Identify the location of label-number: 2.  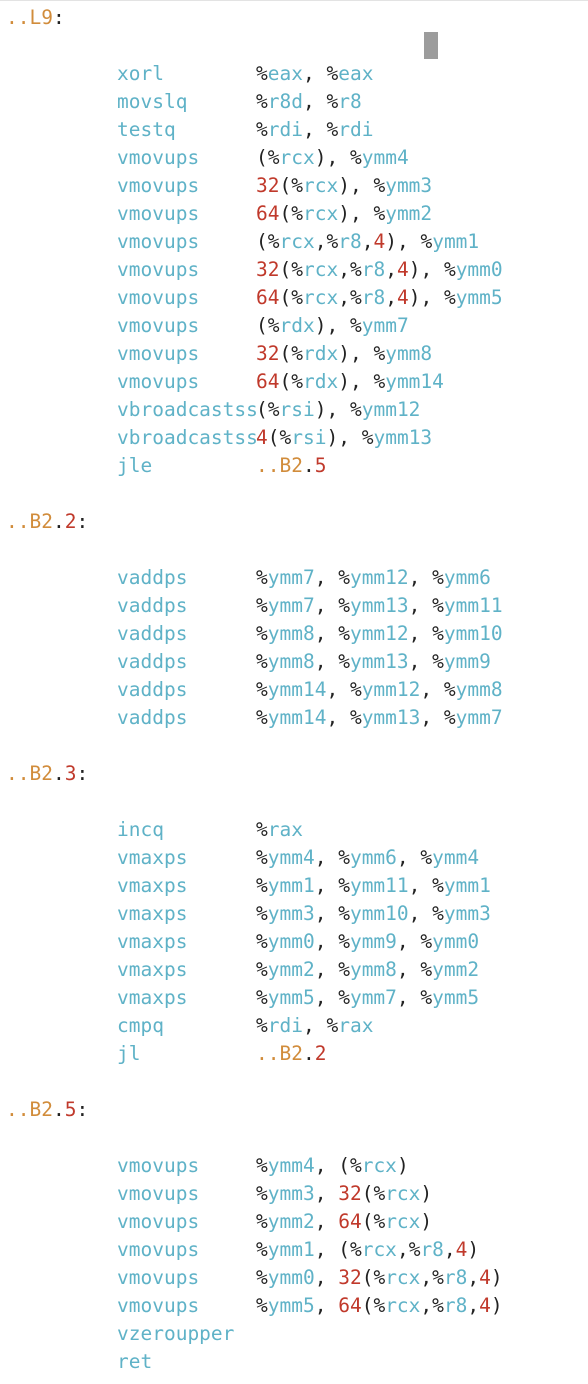
(70, 521).